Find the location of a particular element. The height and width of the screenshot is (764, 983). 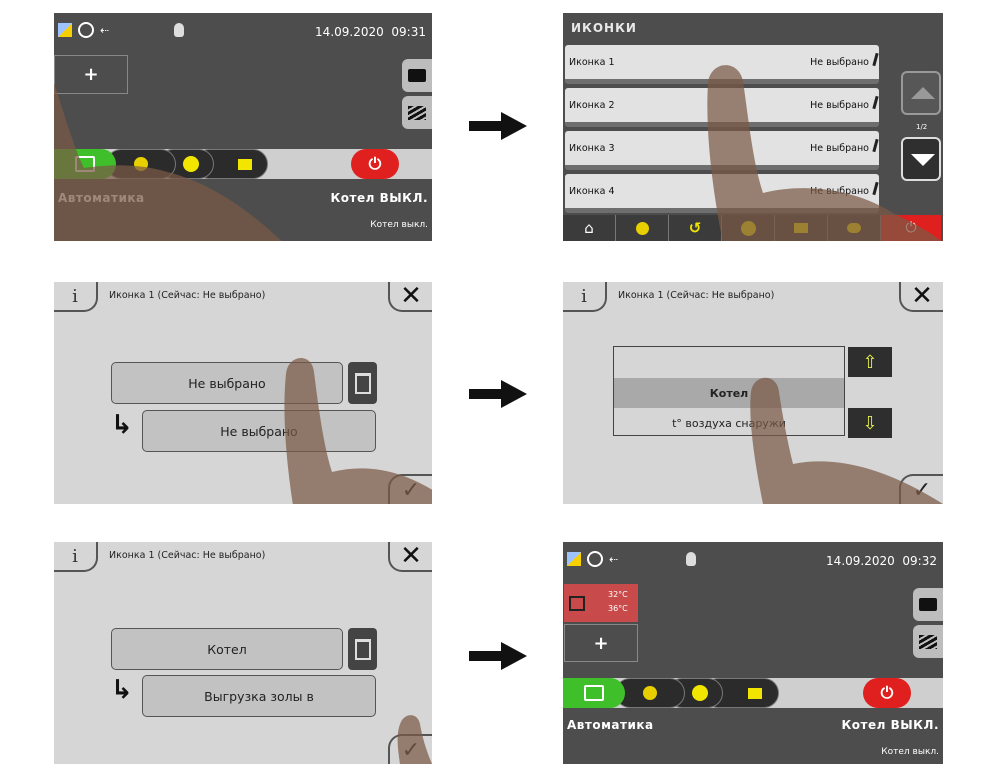

selected-option: Котел is located at coordinates (729, 393).